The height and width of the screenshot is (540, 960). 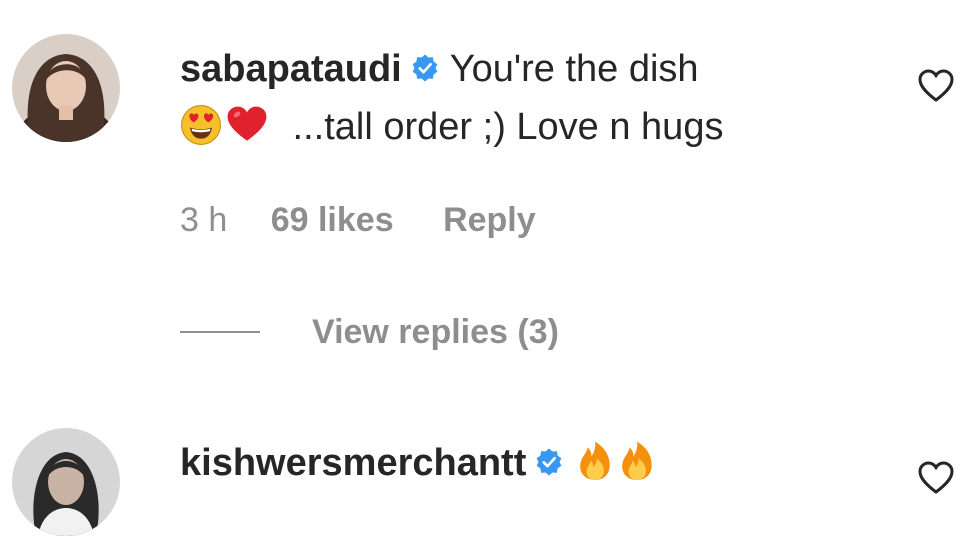 I want to click on view-replies-button: View replies (3), so click(x=369, y=332).